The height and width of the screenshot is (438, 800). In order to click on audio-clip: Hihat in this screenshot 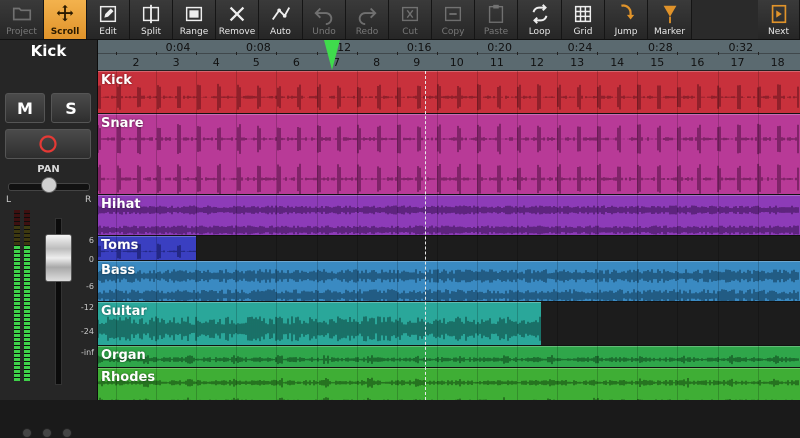, I will do `click(449, 215)`.